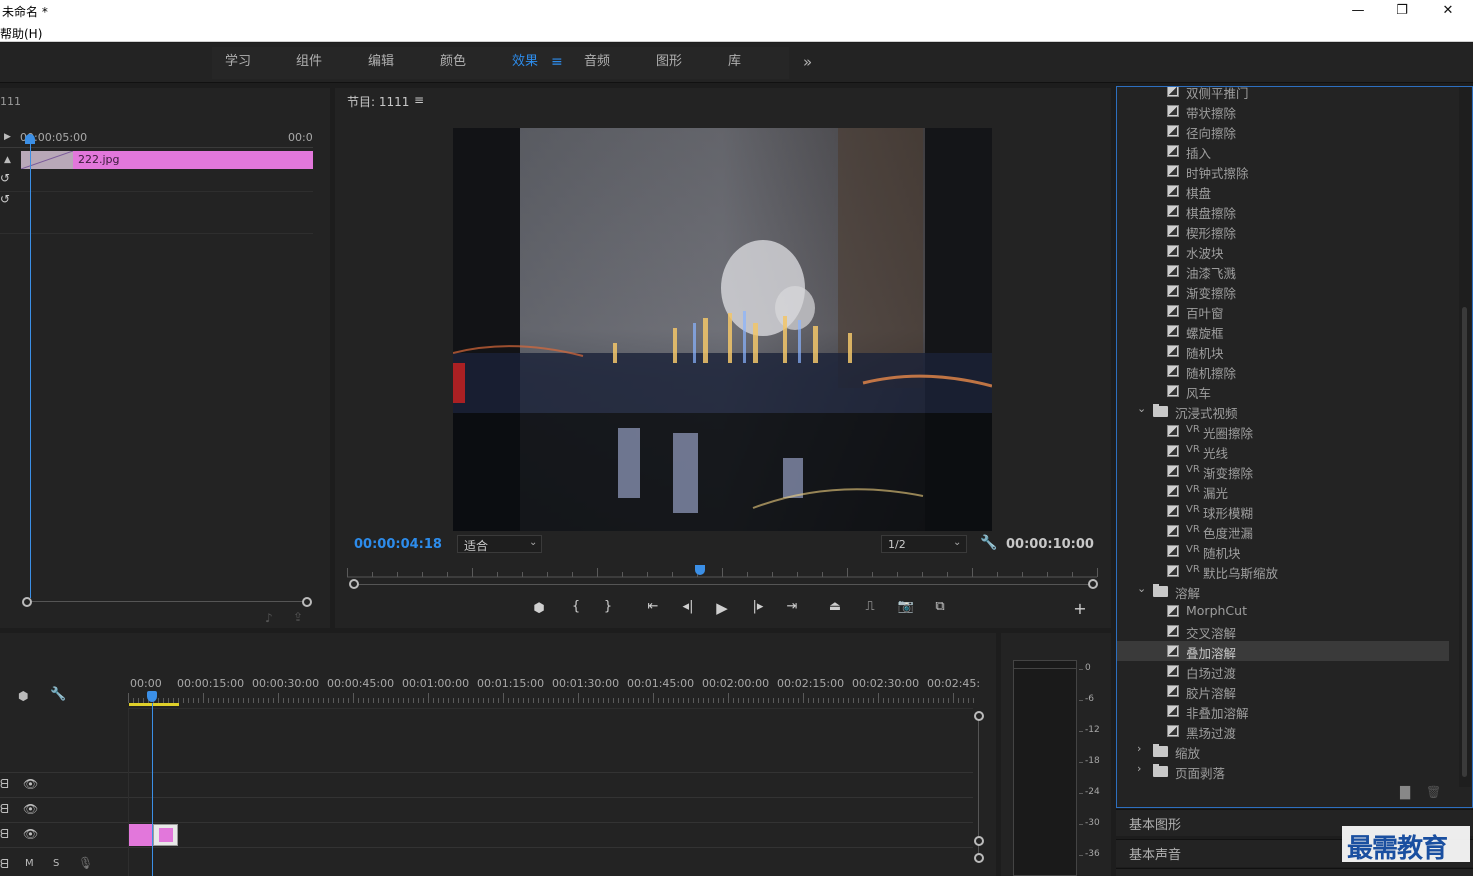 Image resolution: width=1473 pixels, height=876 pixels. I want to click on timeline-playhead, so click(152, 696).